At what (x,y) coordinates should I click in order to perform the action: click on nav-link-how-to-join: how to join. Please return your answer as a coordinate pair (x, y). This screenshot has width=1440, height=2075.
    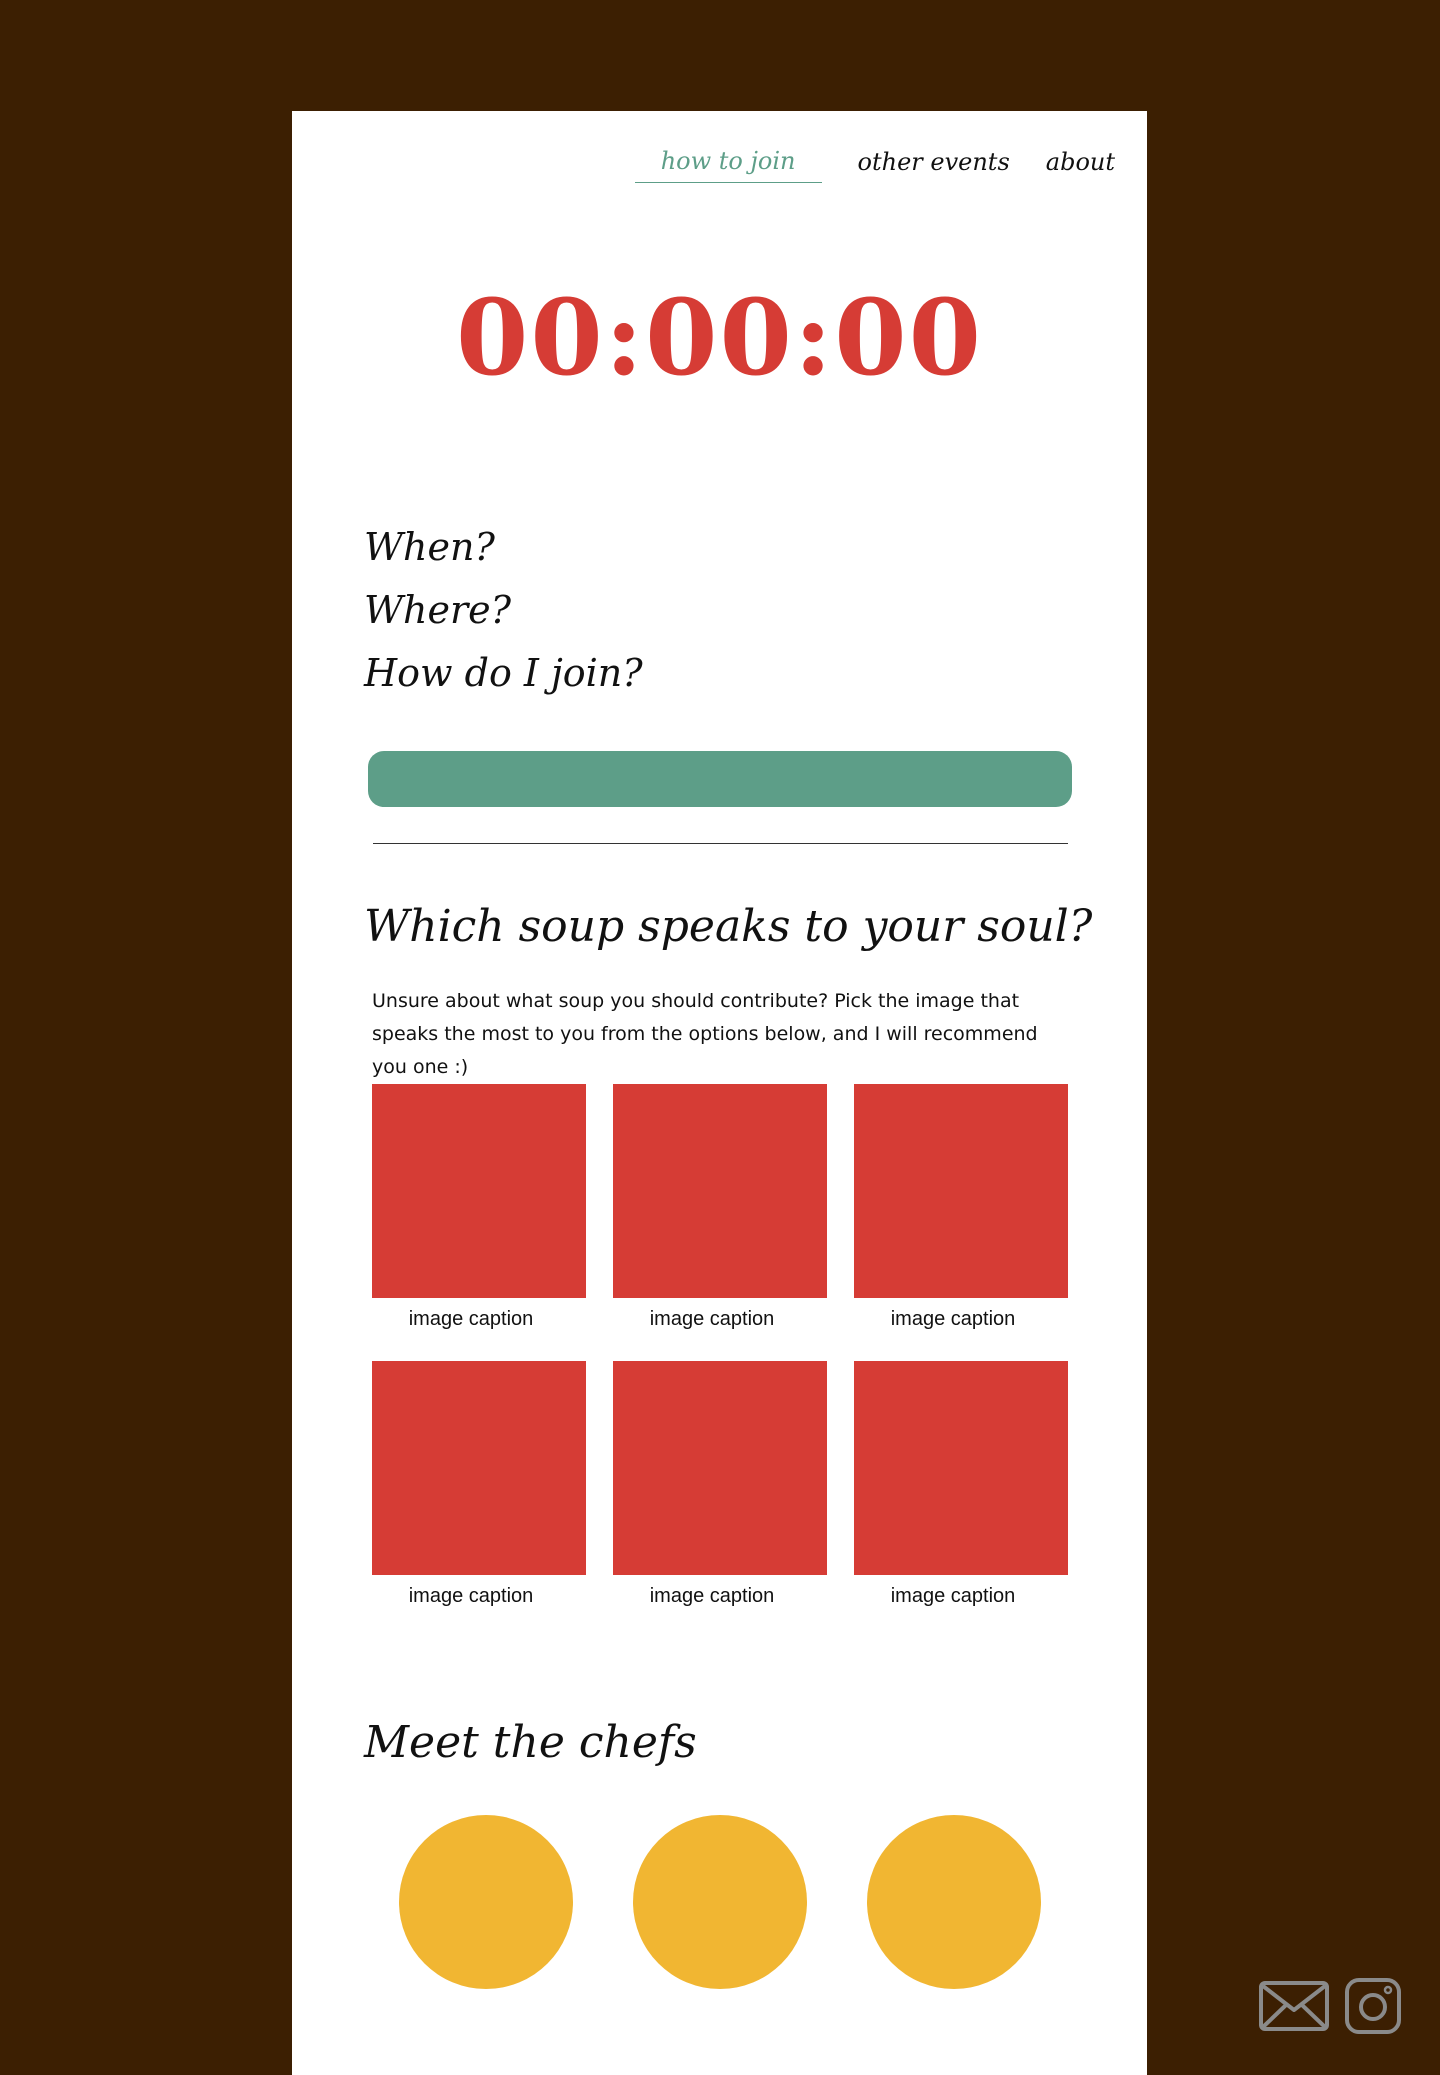
    Looking at the image, I should click on (728, 165).